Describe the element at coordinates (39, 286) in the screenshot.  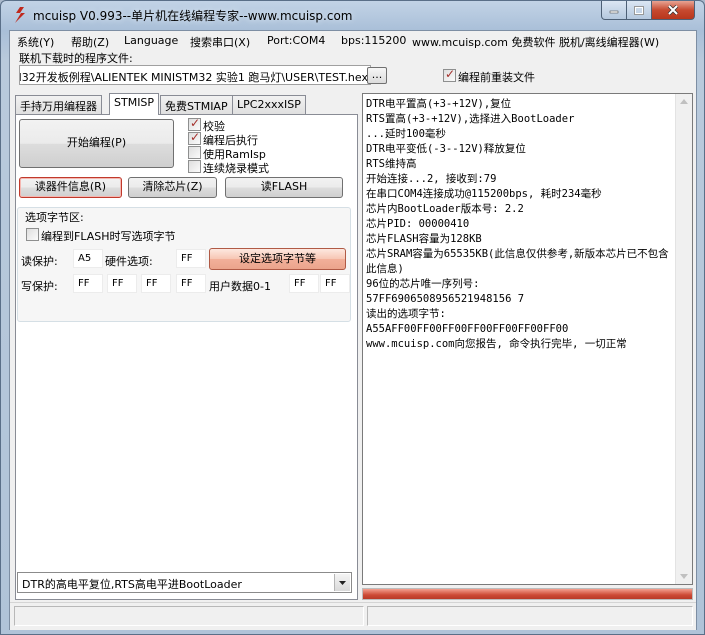
I see `write-protect-label: 写保护:` at that location.